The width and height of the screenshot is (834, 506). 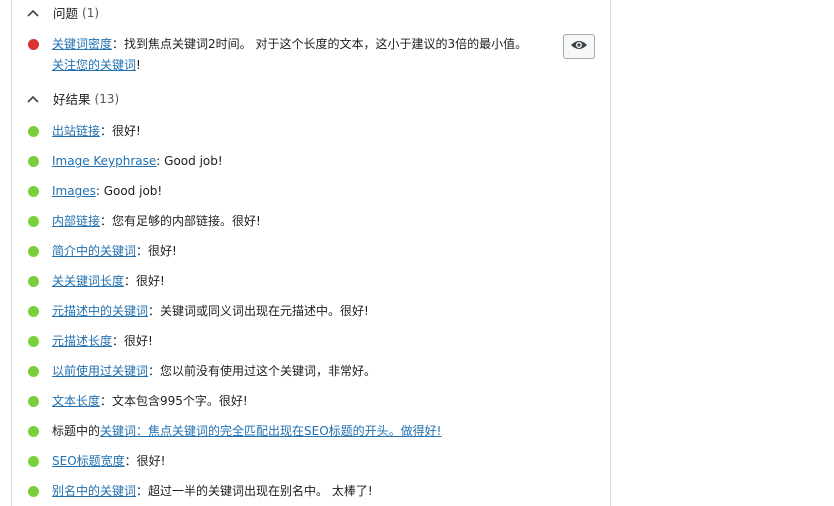 What do you see at coordinates (33, 44) in the screenshot?
I see `problem-bullet` at bounding box center [33, 44].